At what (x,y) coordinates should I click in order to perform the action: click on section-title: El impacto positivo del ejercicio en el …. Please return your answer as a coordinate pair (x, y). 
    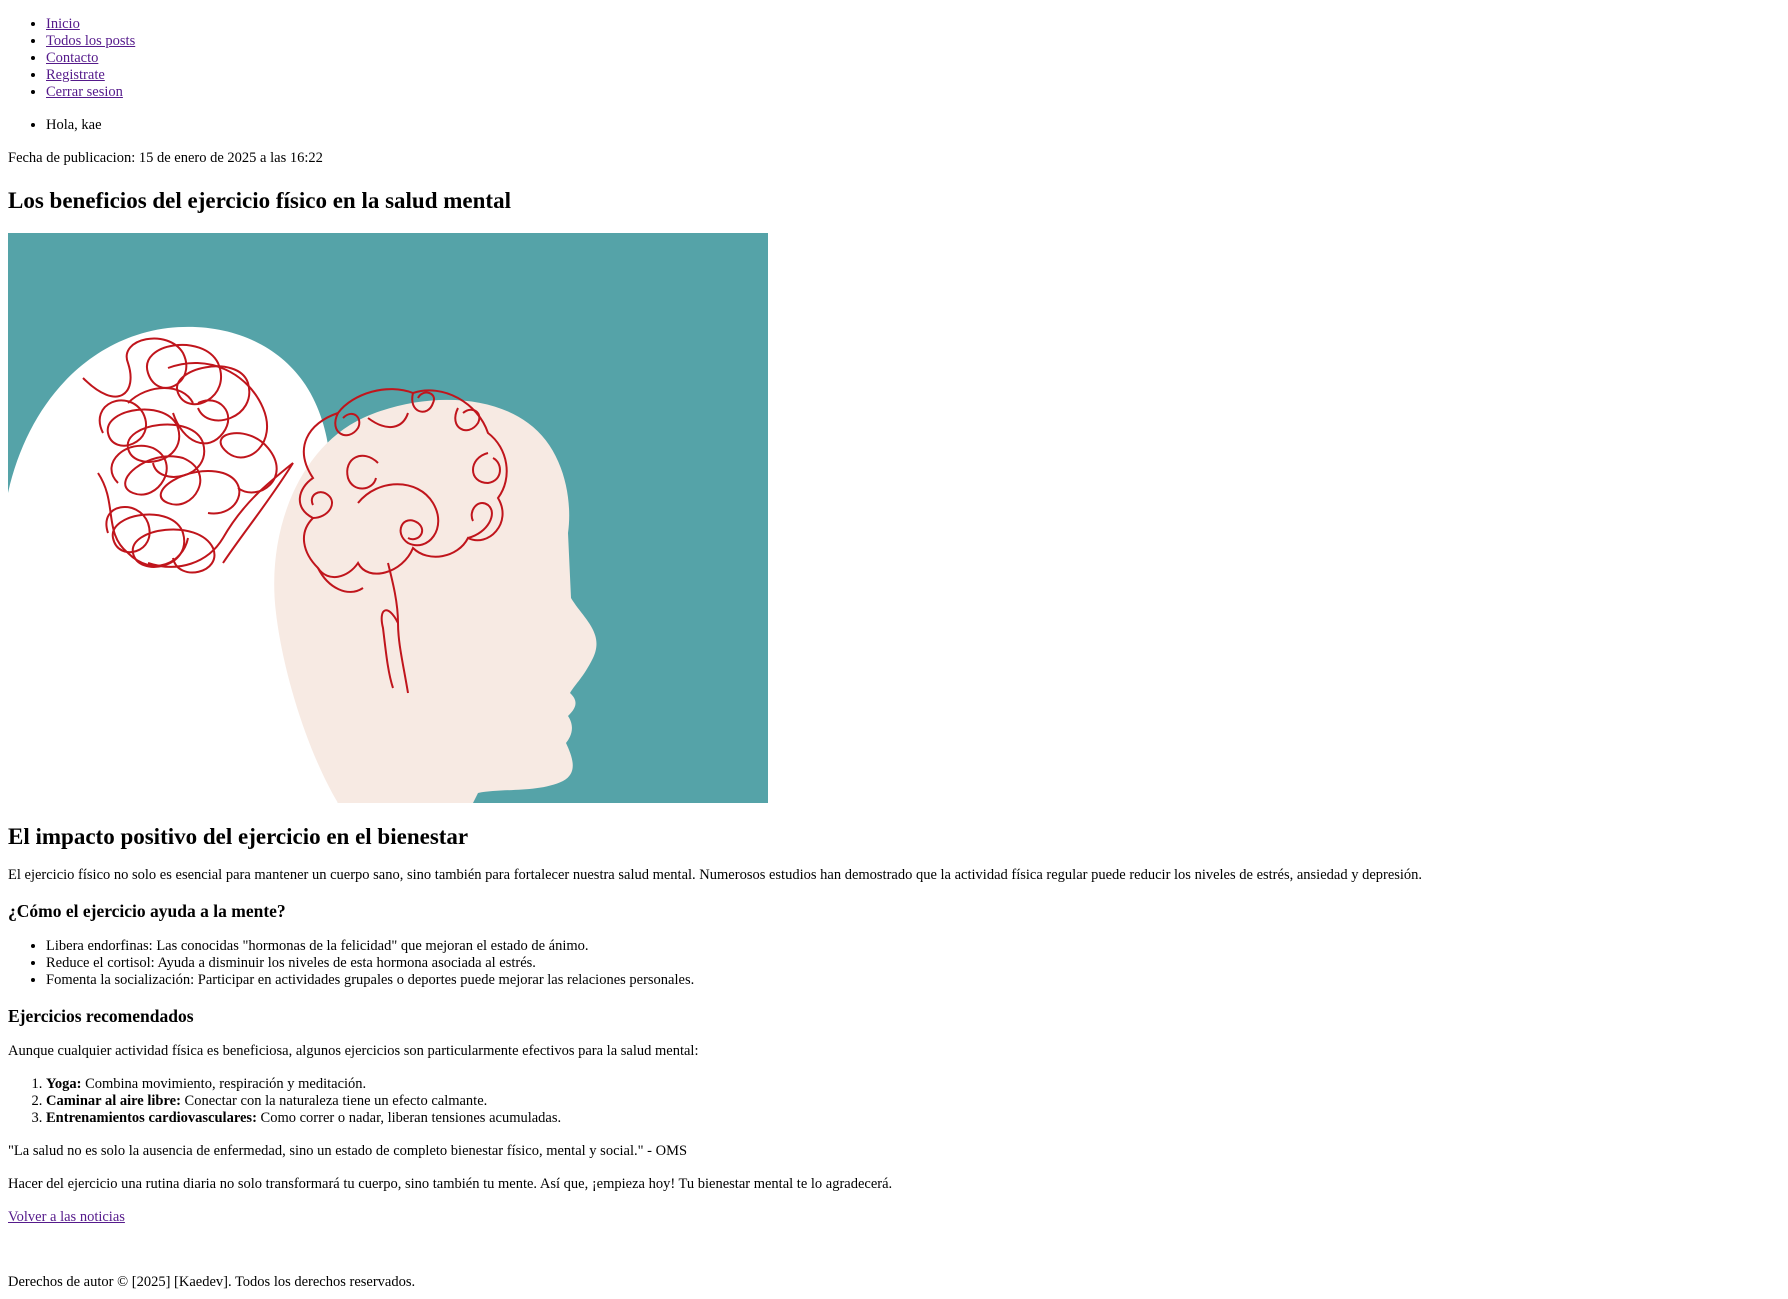
    Looking at the image, I should click on (238, 836).